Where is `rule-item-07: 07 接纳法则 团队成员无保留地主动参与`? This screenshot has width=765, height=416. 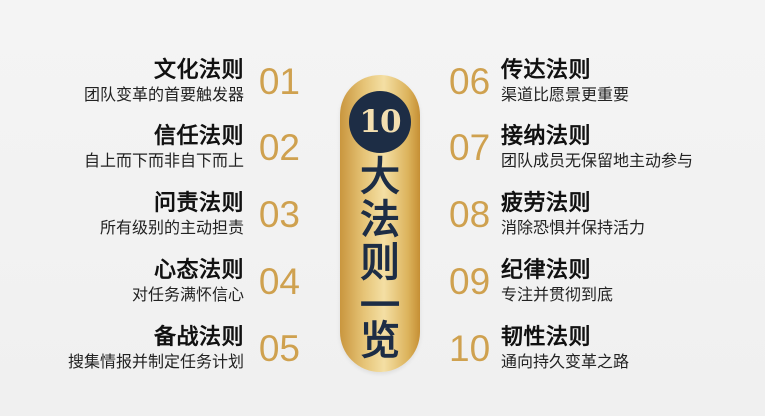 rule-item-07: 07 接纳法则 团队成员无保留地主动参与 is located at coordinates (585, 149).